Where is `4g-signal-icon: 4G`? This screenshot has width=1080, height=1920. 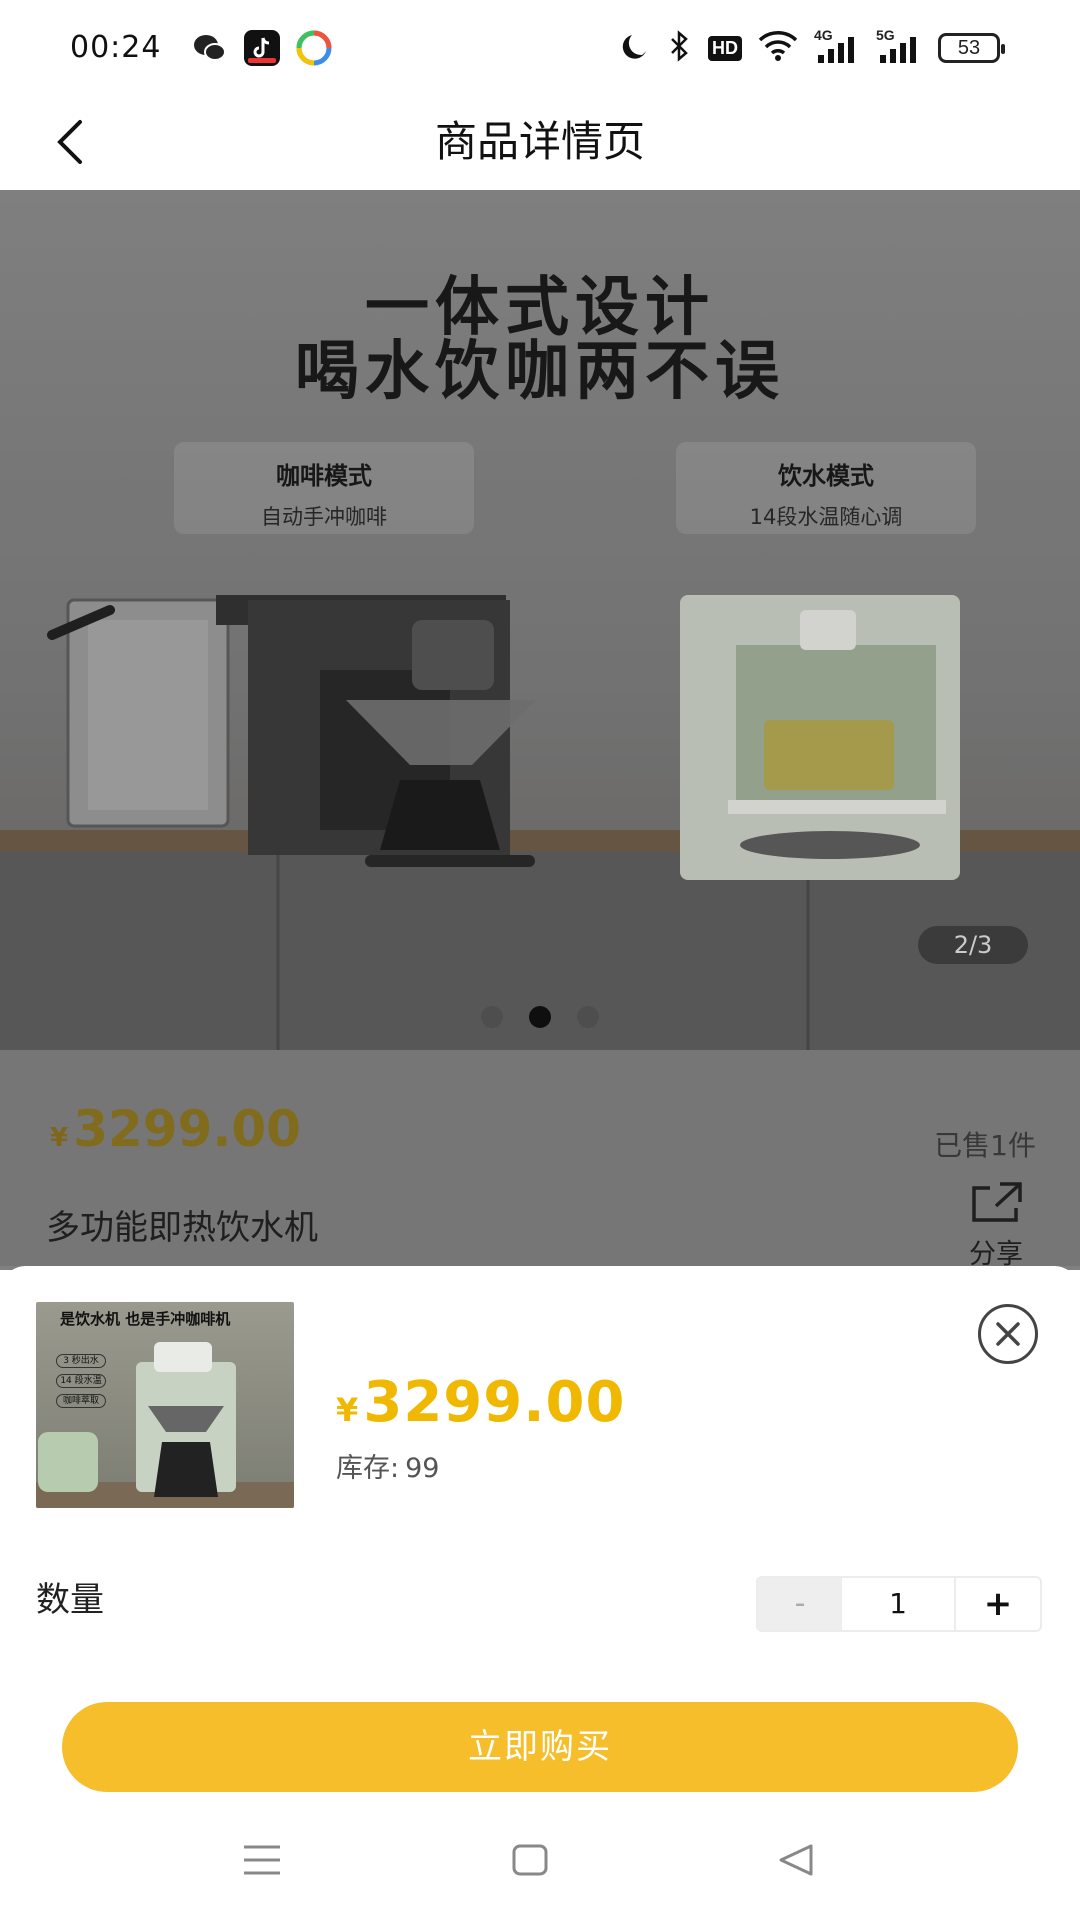
4g-signal-icon: 4G is located at coordinates (837, 46).